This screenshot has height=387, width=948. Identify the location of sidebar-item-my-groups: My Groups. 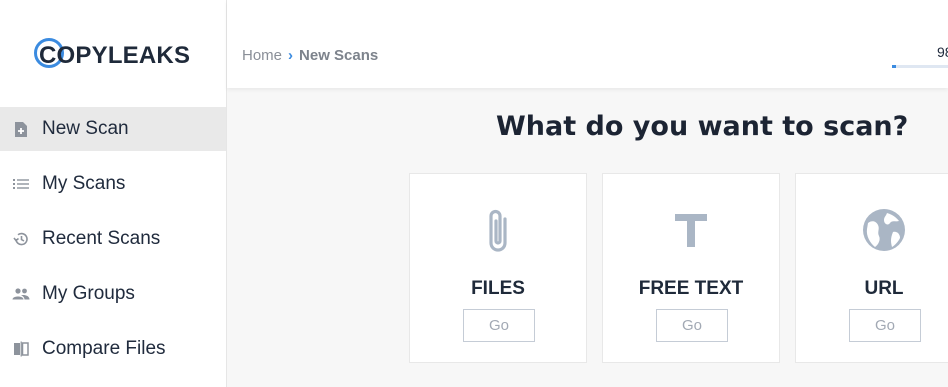
(113, 294).